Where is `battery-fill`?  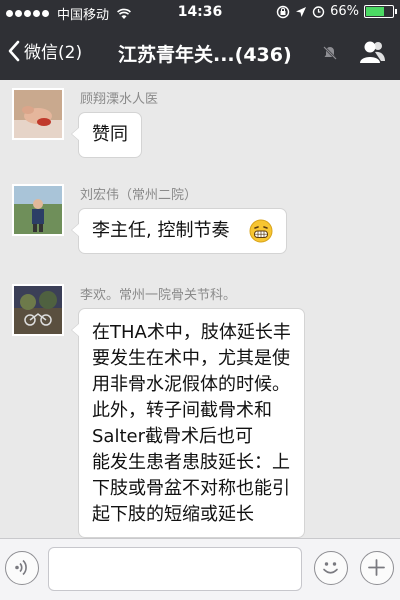
battery-fill is located at coordinates (375, 11).